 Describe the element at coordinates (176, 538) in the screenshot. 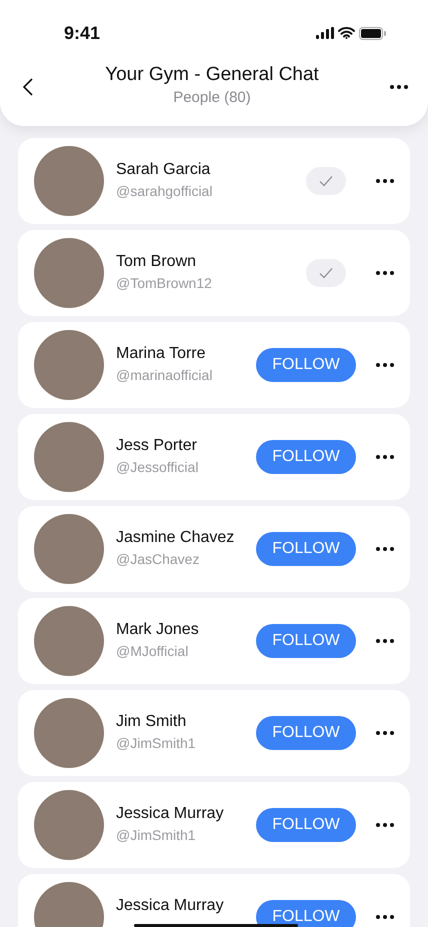

I see `person-name: Jasmine Chavez` at that location.